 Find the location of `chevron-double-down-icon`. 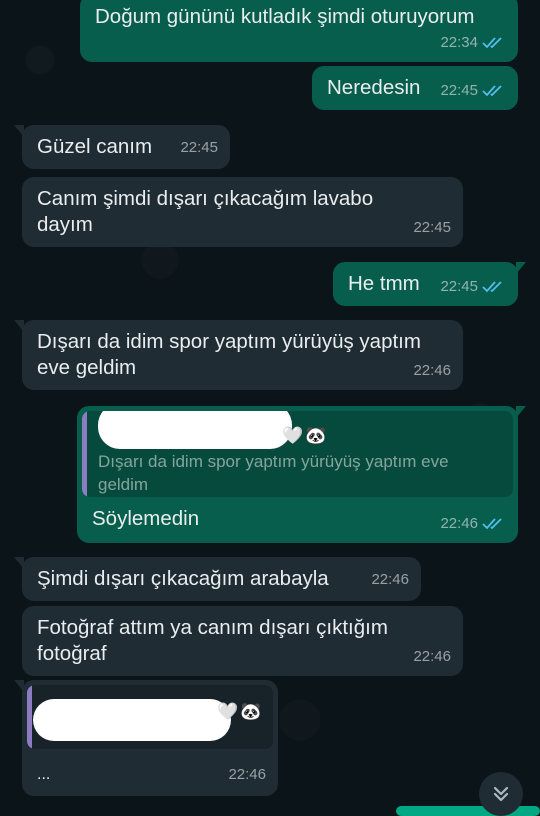

chevron-double-down-icon is located at coordinates (501, 794).